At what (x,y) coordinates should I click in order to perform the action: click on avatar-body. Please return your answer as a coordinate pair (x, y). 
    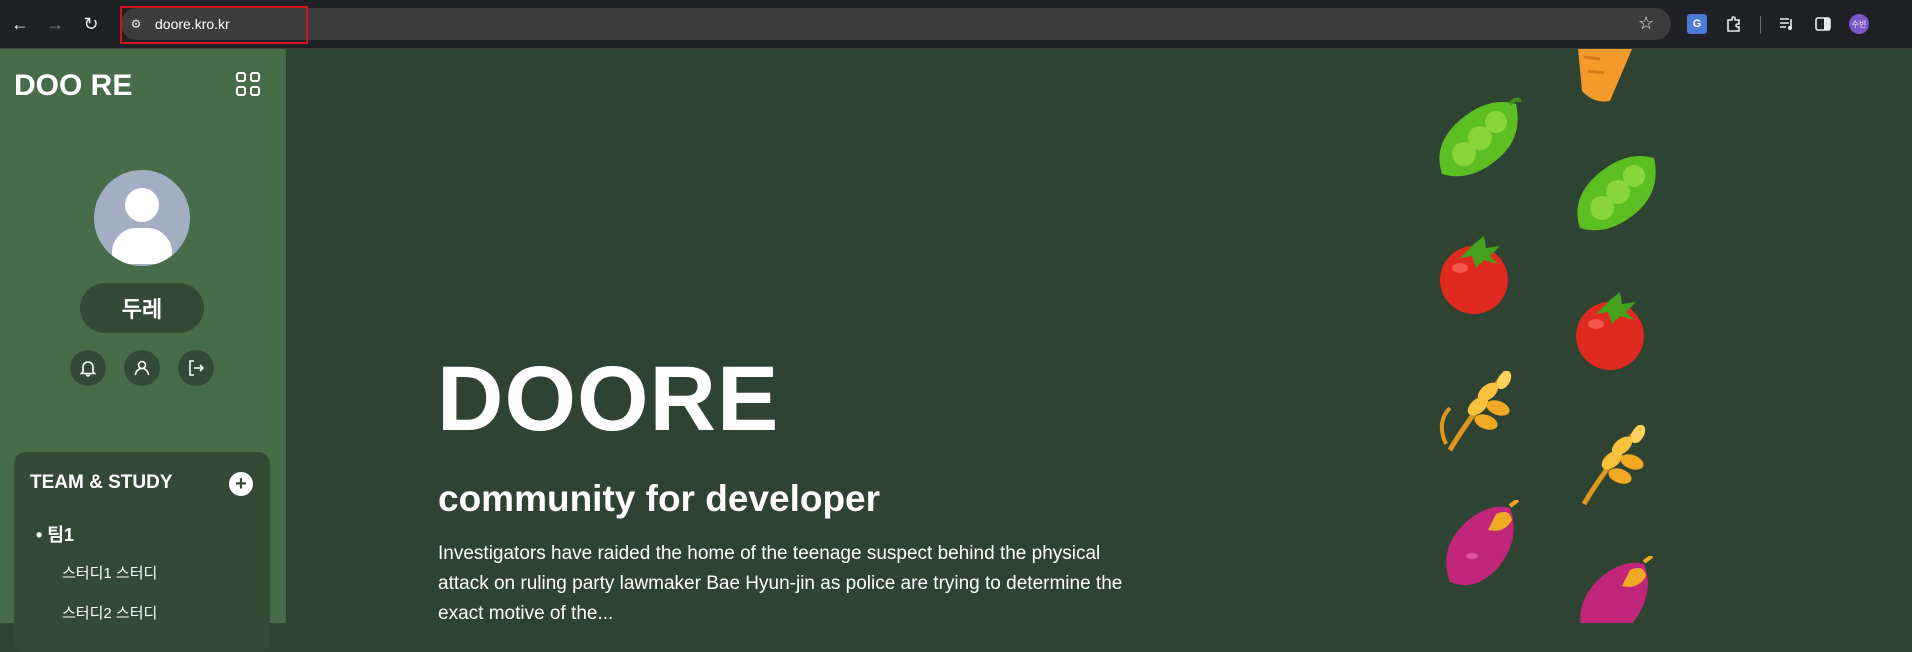
    Looking at the image, I should click on (142, 246).